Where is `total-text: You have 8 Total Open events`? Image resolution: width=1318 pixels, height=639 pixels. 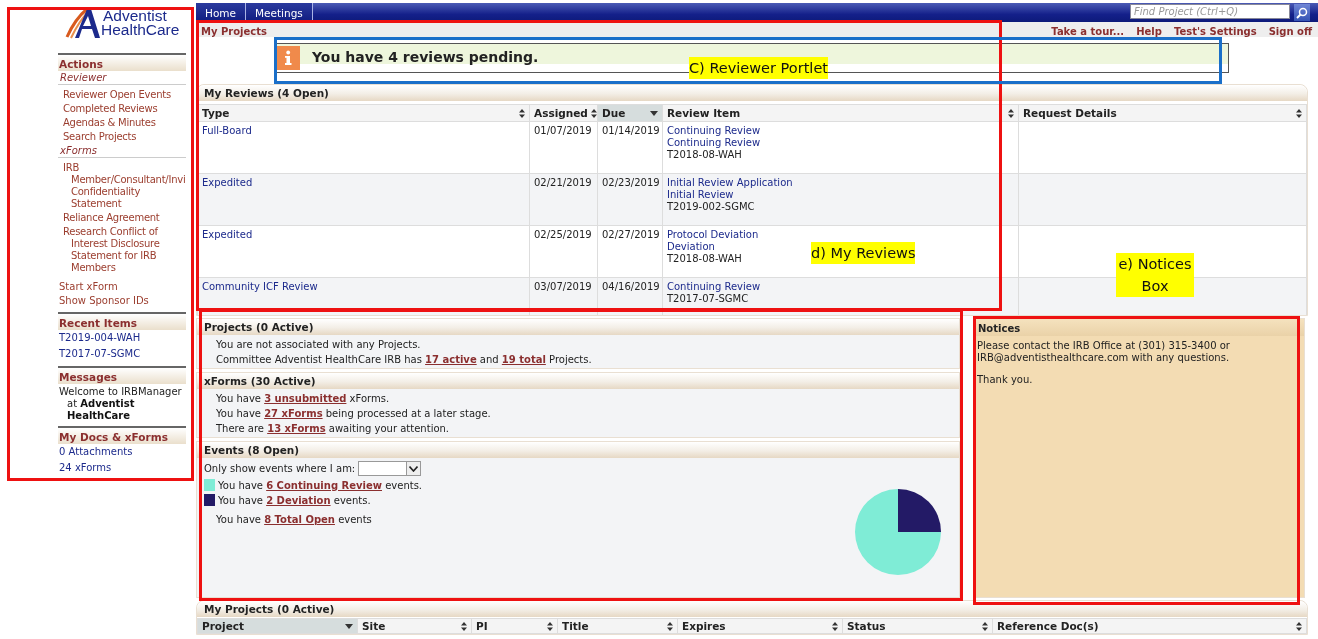
total-text: You have 8 Total Open events is located at coordinates (294, 519).